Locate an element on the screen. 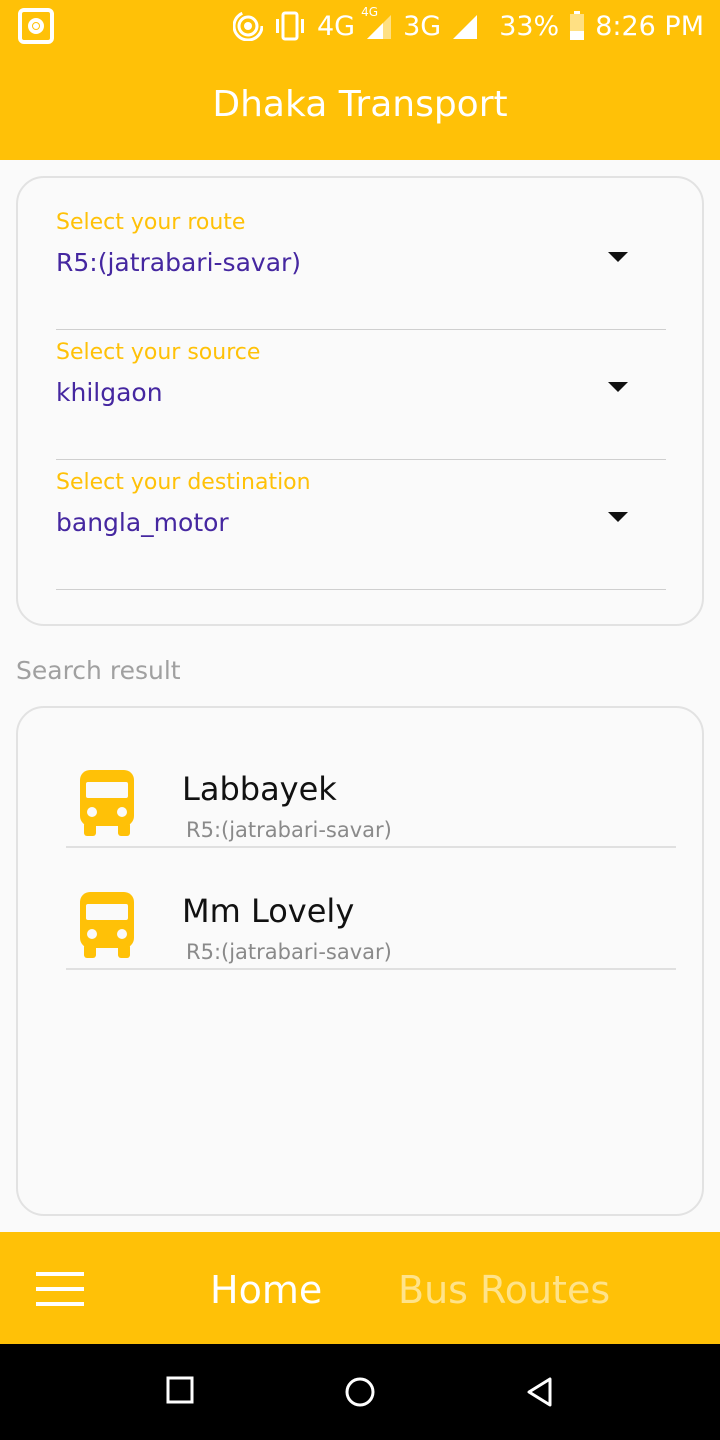  source-select-value: khilgaon is located at coordinates (109, 392).